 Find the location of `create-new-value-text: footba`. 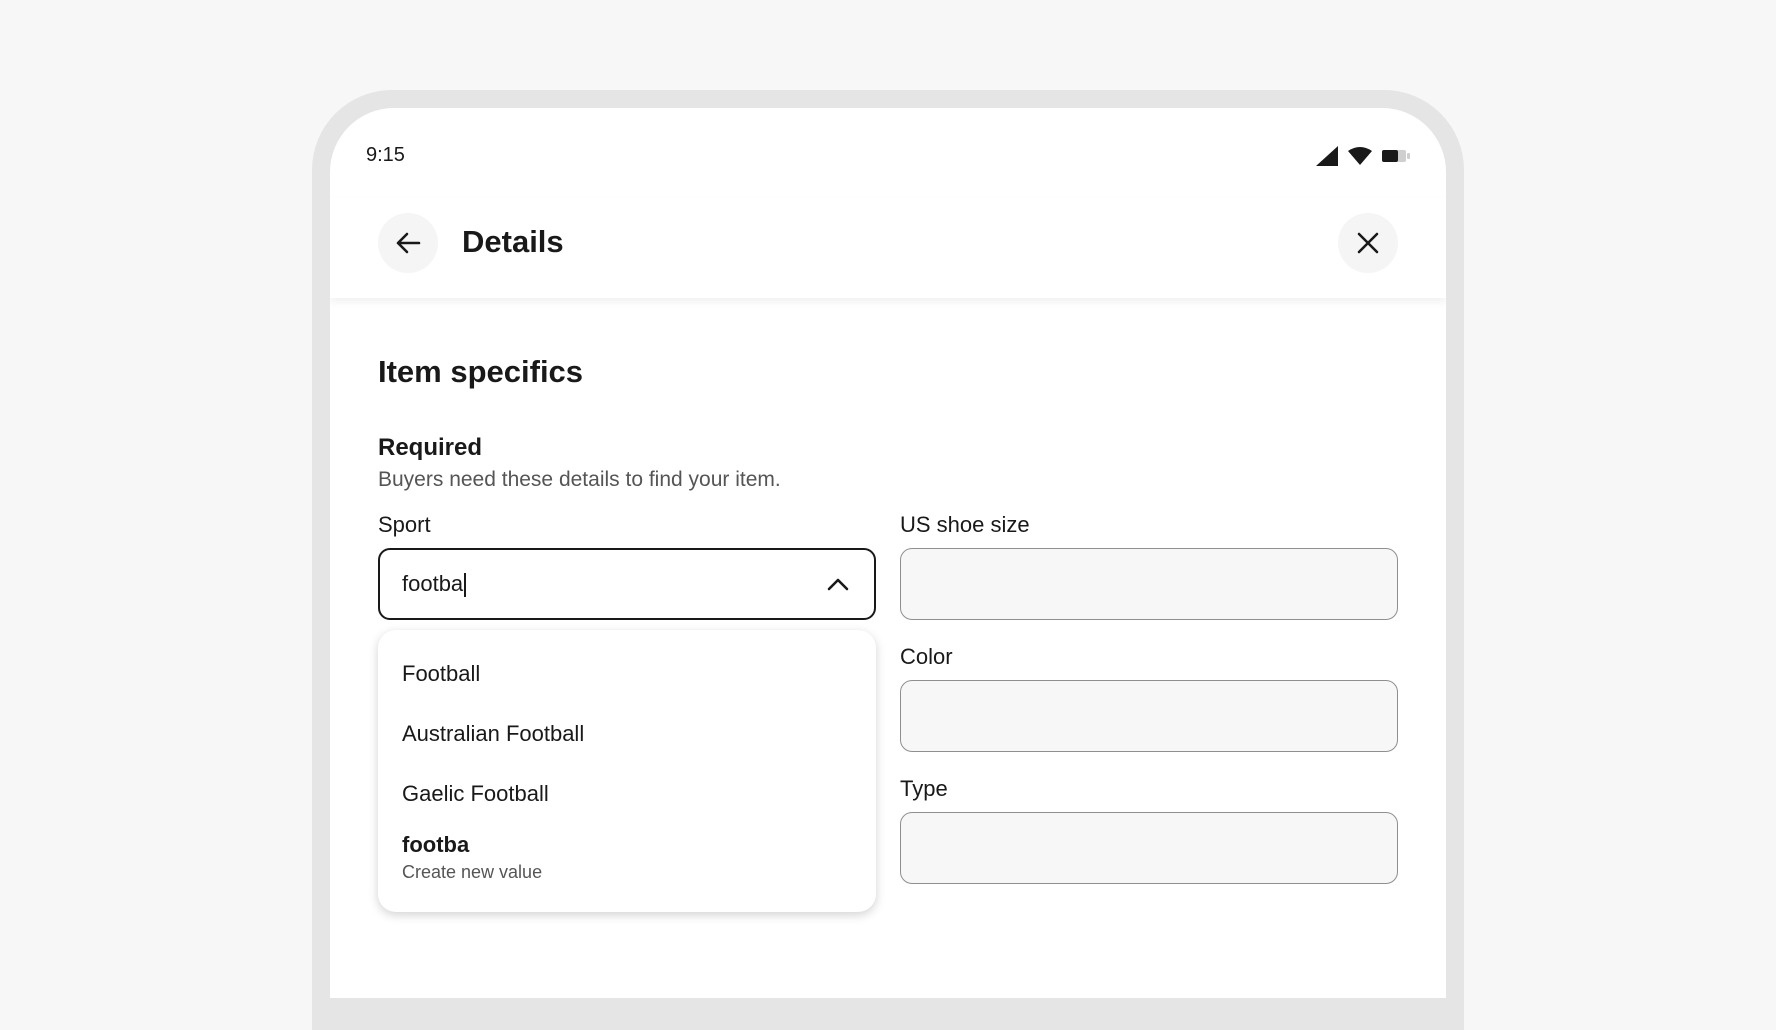

create-new-value-text: footba is located at coordinates (436, 844).